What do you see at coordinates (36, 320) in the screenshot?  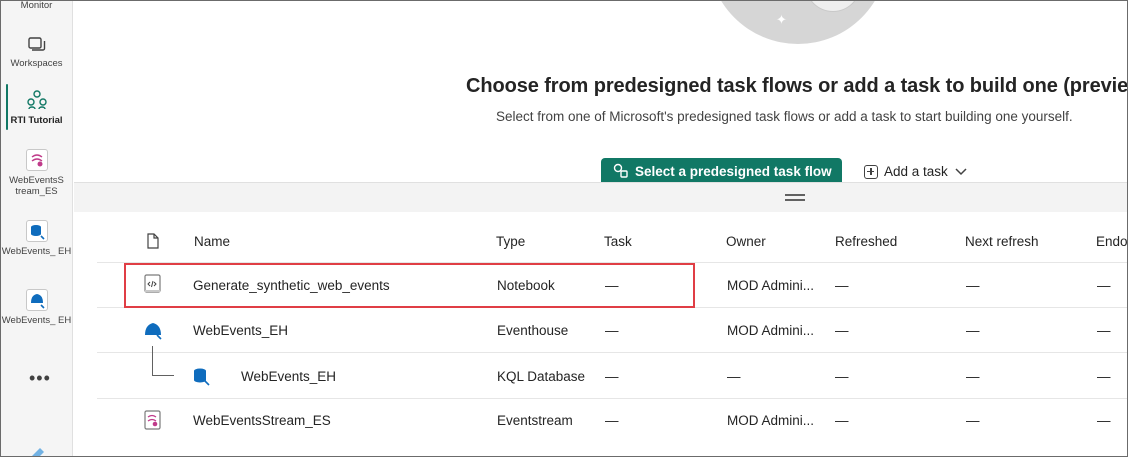 I see `nav-eventhouse-label: WebEvents_ EH` at bounding box center [36, 320].